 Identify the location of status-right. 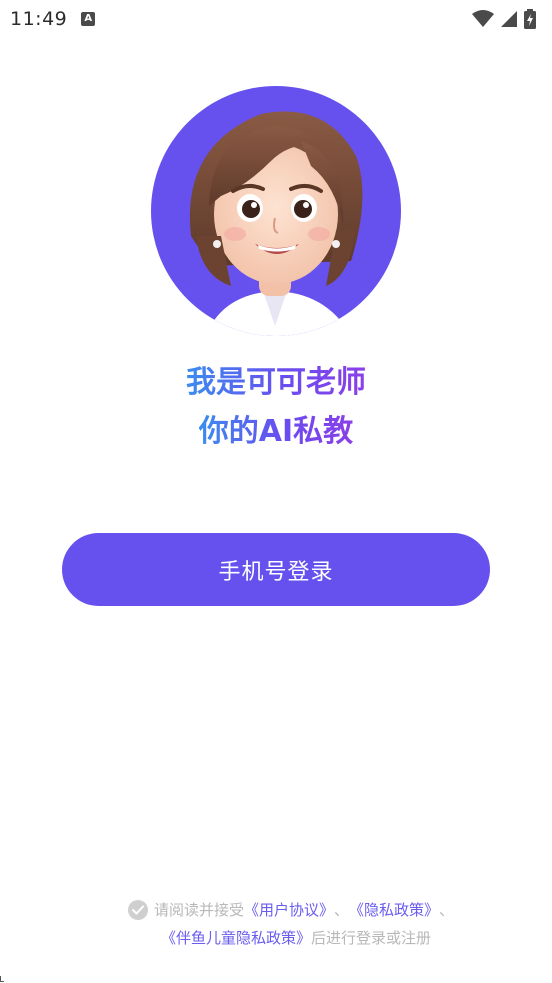
(504, 19).